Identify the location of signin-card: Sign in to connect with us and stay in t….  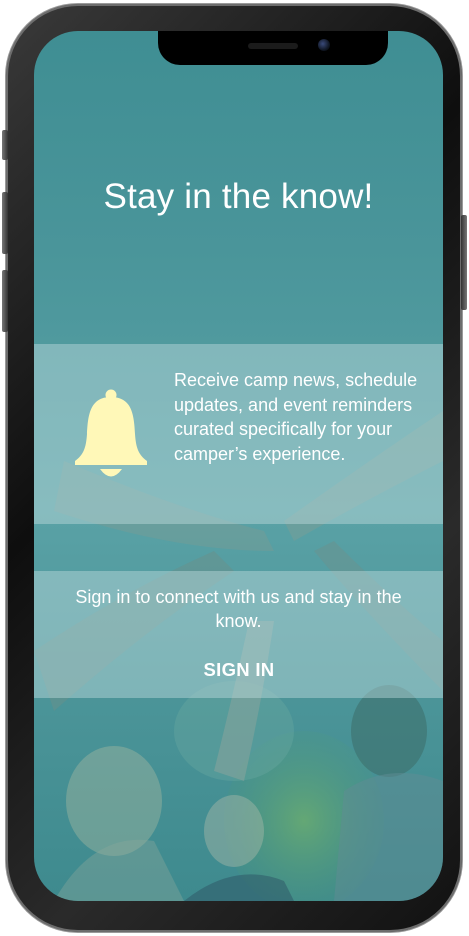
(238, 634).